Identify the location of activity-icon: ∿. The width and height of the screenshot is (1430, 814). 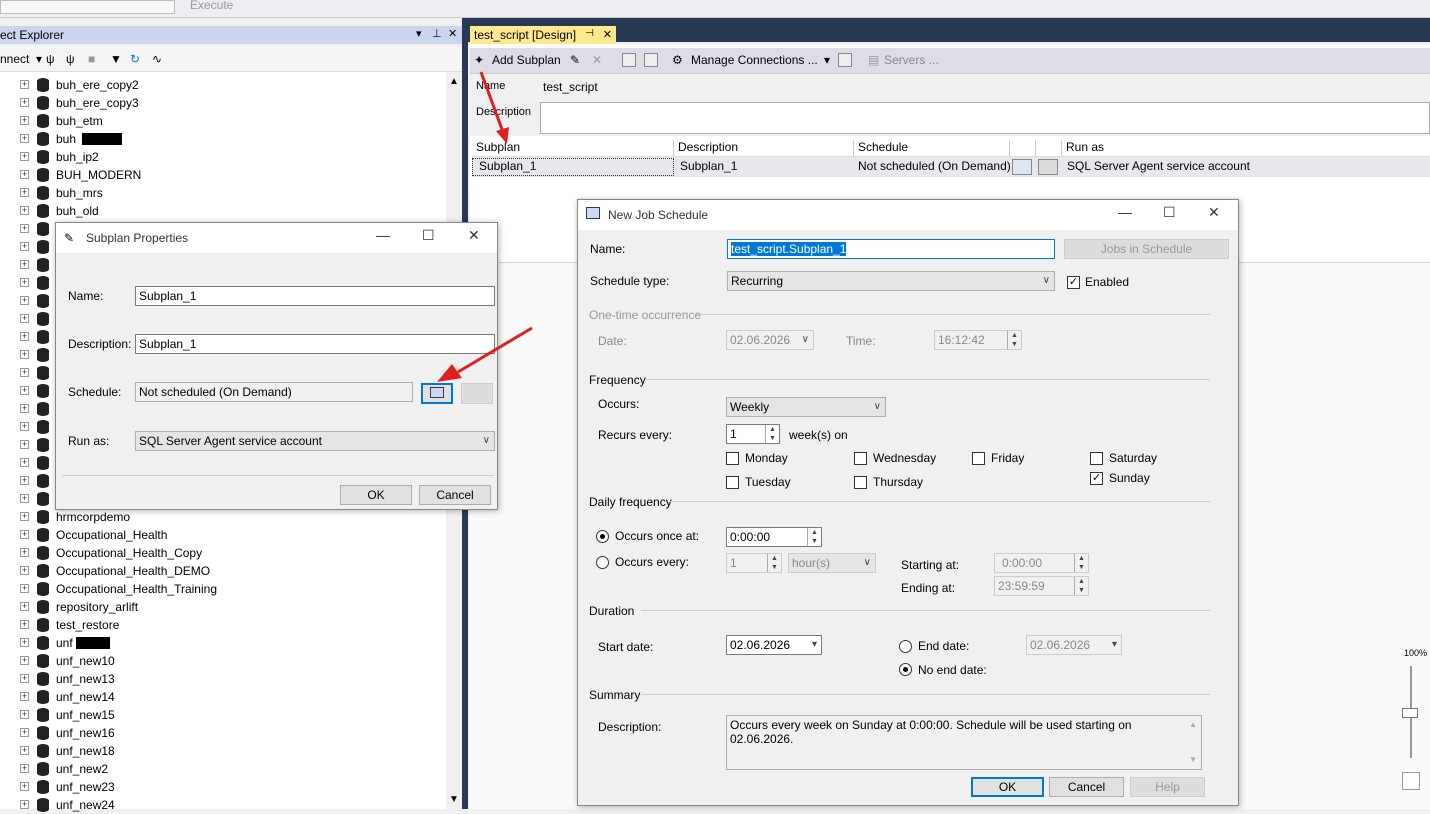
(157, 59).